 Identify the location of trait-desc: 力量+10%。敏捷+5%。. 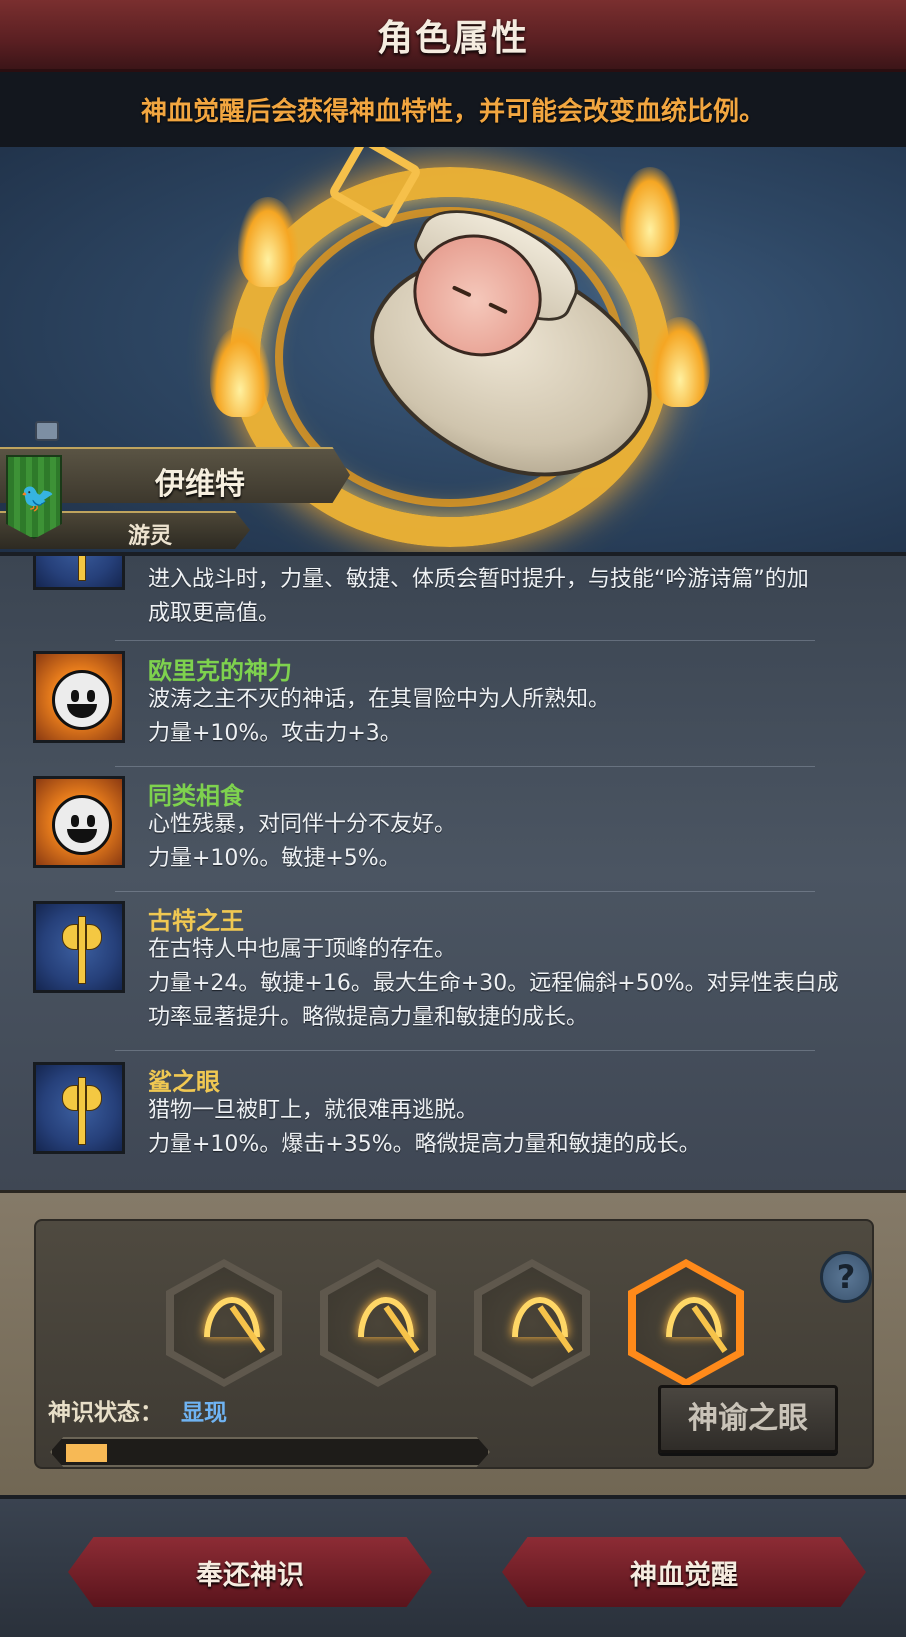
(274, 858).